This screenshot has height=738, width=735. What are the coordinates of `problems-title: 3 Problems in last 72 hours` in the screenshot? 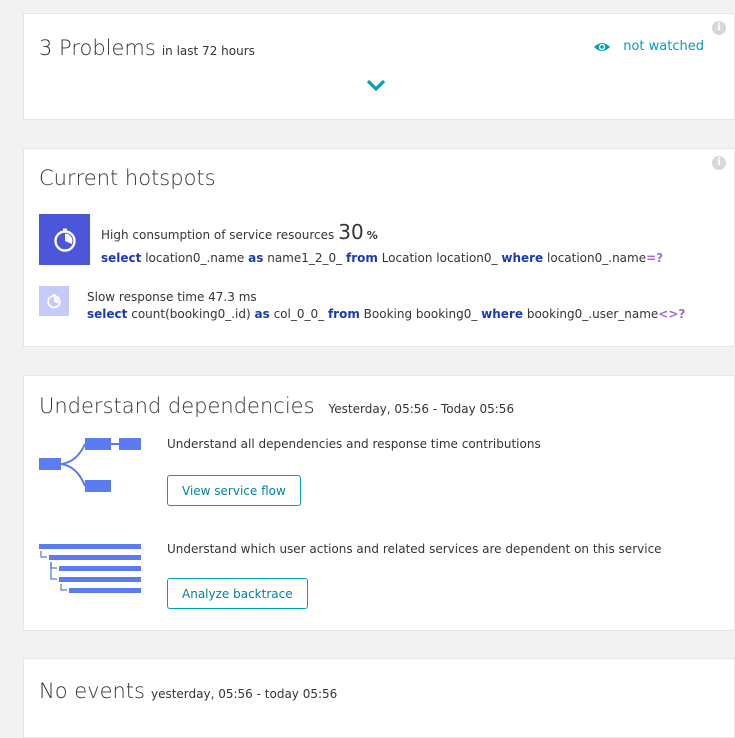 It's located at (147, 48).